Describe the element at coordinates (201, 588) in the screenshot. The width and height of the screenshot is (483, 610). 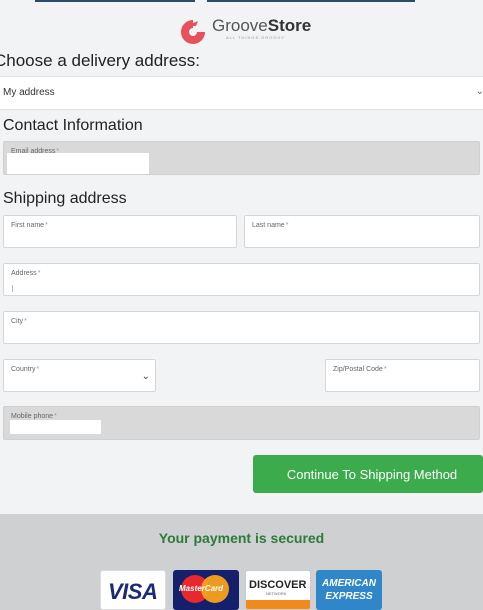
I see `mastercard-text: MasterCard` at that location.